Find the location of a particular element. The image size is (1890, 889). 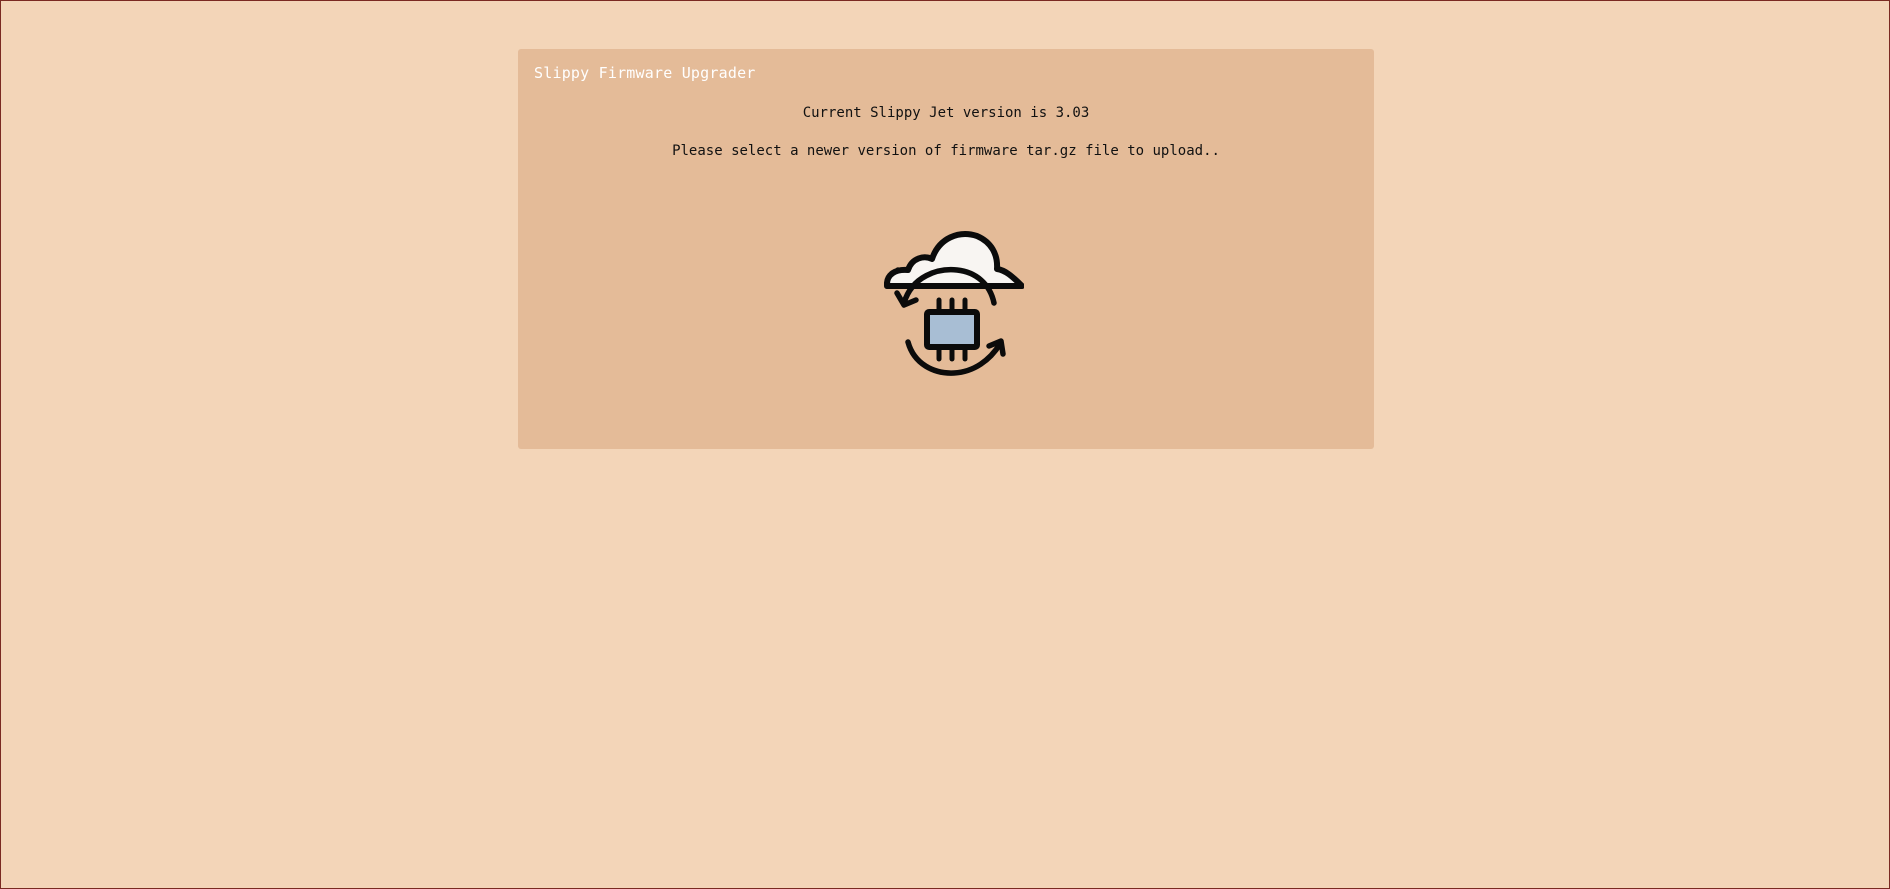

cloud-dot is located at coordinates (898, 270).